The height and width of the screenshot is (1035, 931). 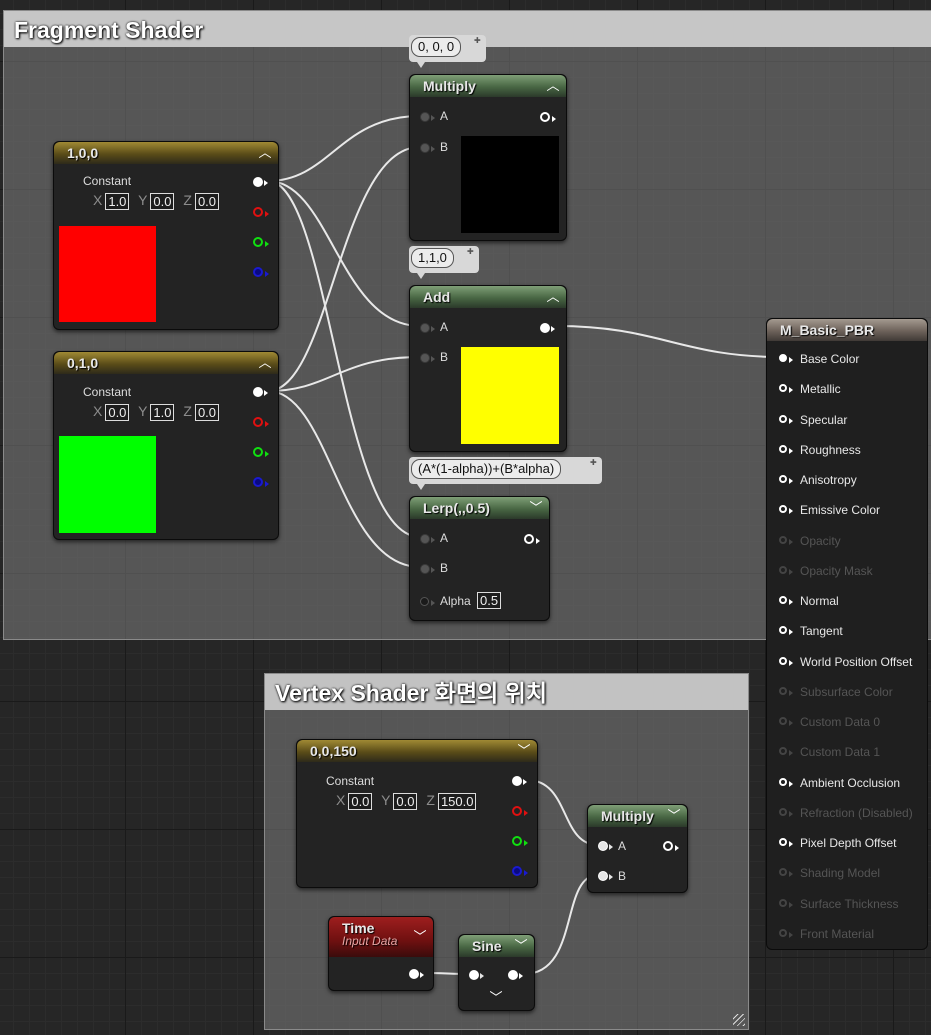 I want to click on axis-y-label: Y, so click(x=143, y=200).